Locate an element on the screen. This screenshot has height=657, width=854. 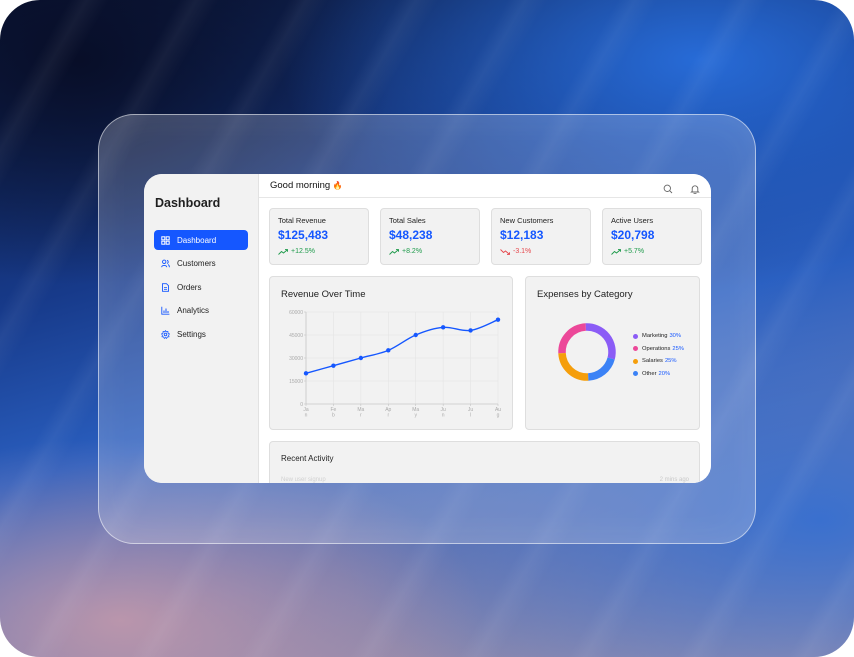
x-tick-label: Ju n is located at coordinates (444, 413).